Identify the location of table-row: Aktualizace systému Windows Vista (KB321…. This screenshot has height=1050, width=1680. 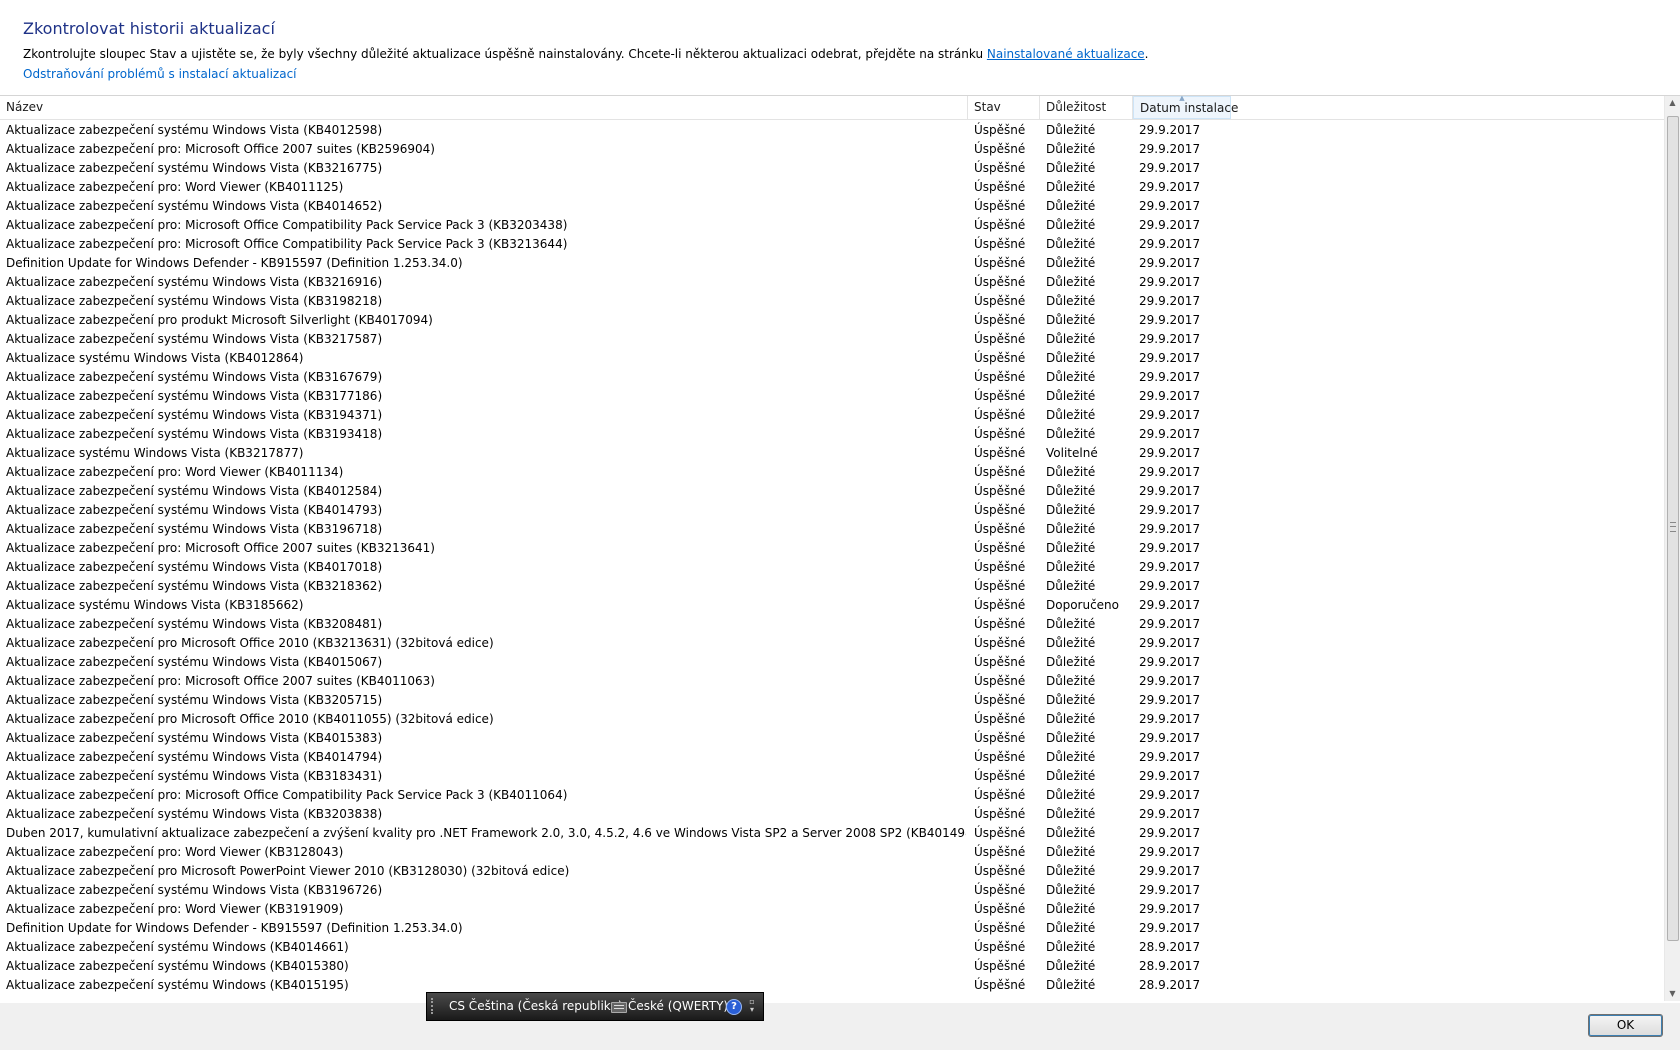
(832, 453).